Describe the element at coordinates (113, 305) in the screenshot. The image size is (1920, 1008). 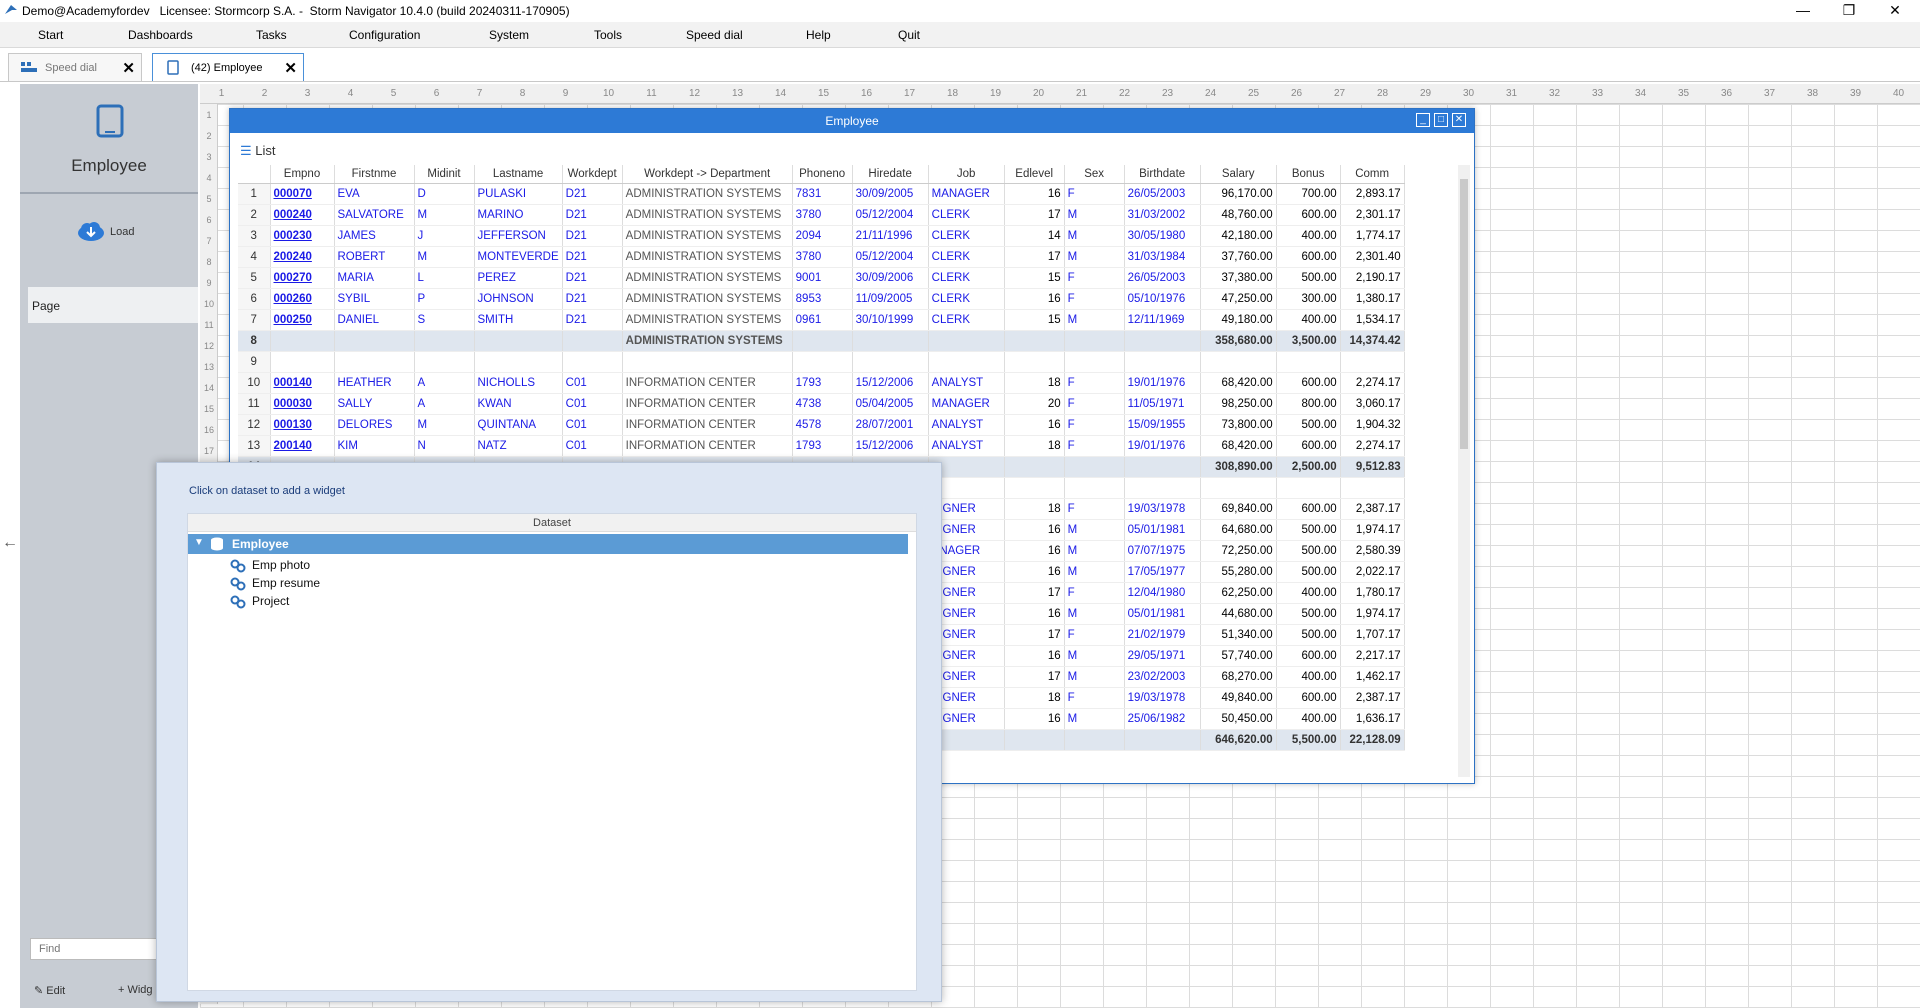
I see `sidebar-item-page: Page` at that location.